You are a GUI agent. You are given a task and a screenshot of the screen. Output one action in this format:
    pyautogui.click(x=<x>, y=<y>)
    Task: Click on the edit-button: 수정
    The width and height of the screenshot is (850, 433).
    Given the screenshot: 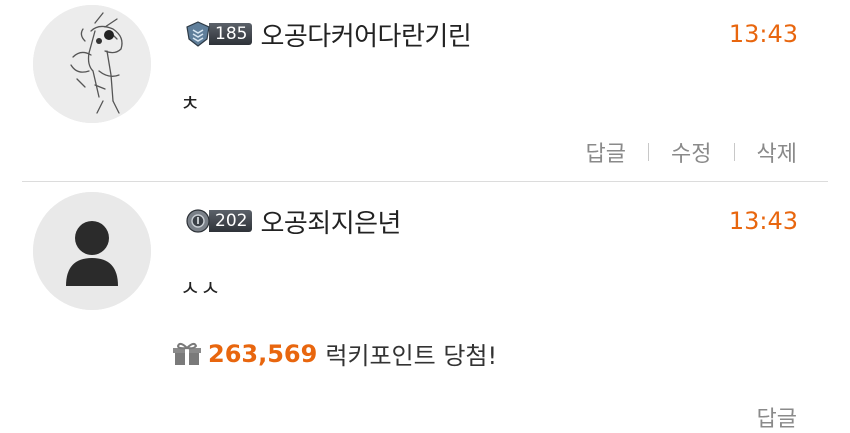 What is the action you would take?
    pyautogui.click(x=691, y=152)
    